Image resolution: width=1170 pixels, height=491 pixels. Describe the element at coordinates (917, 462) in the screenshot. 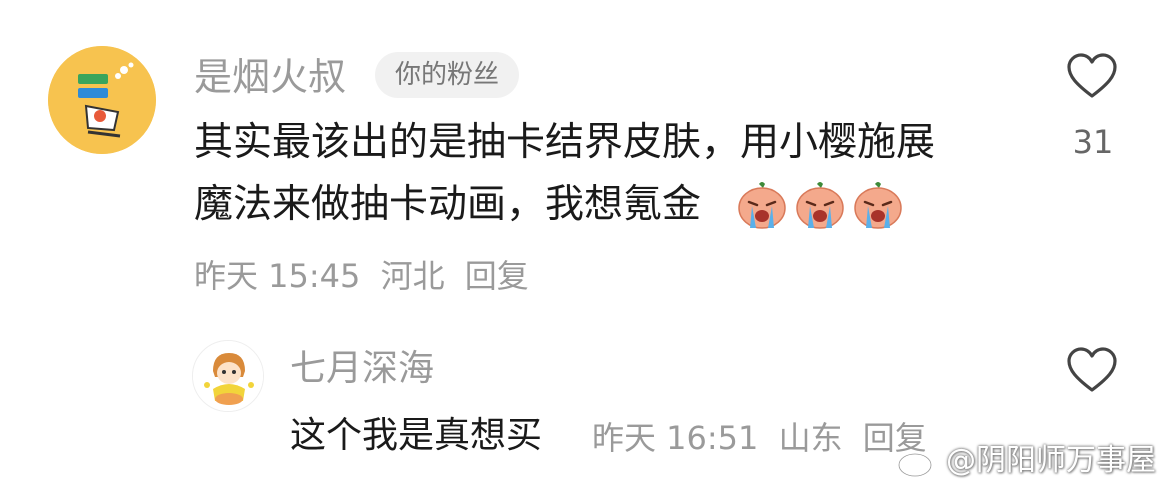

I see `weibo-logo-icon` at that location.